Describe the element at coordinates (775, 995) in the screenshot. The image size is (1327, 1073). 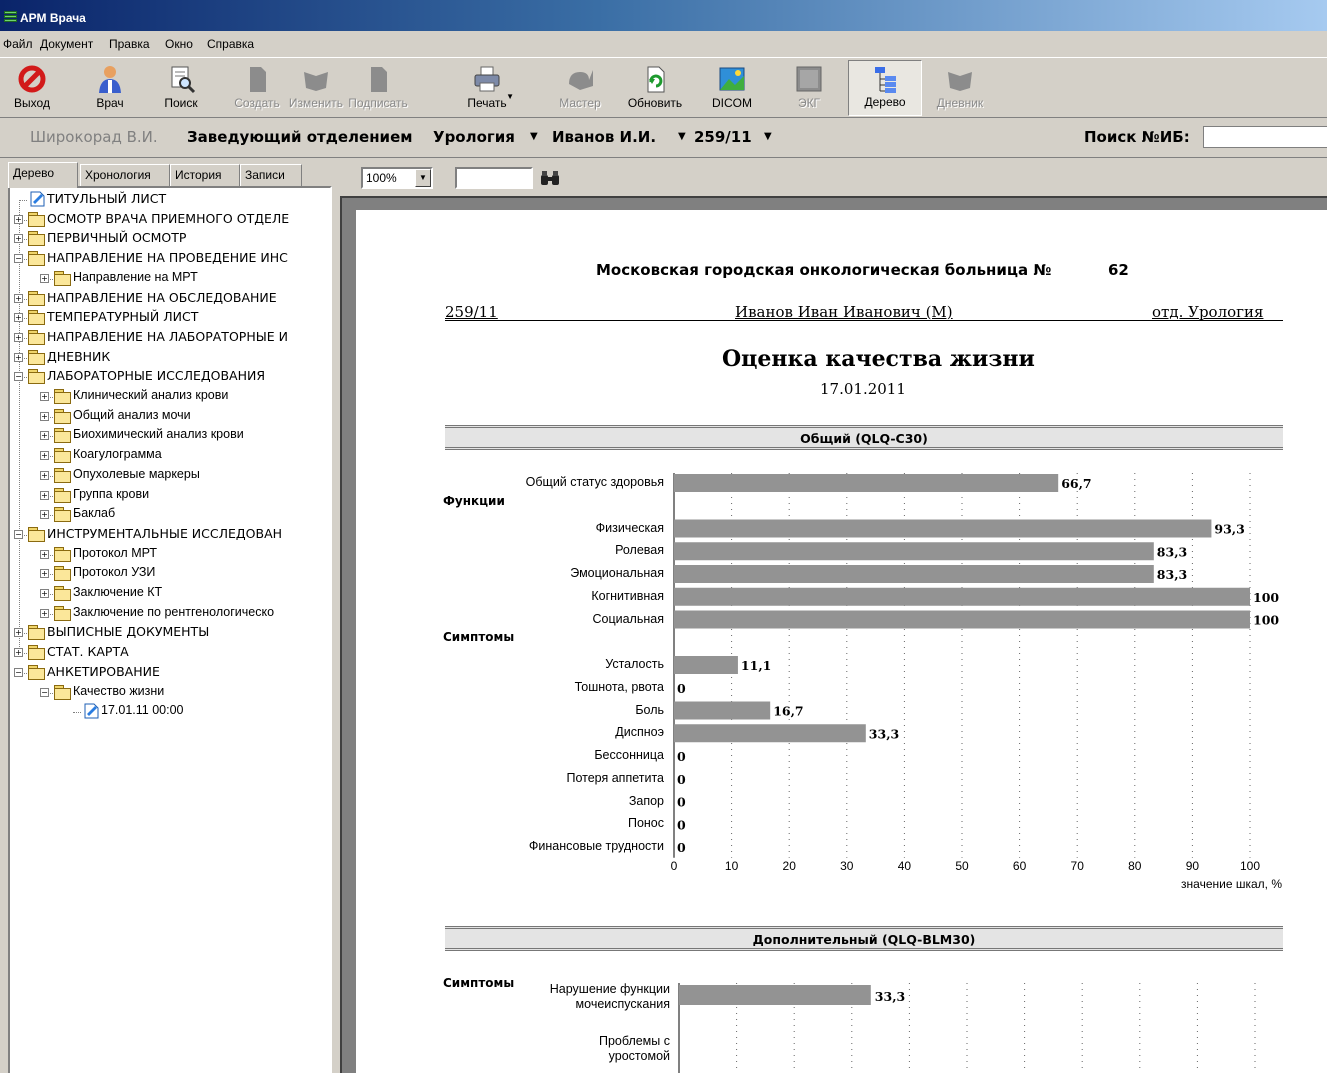
I see `bar` at that location.